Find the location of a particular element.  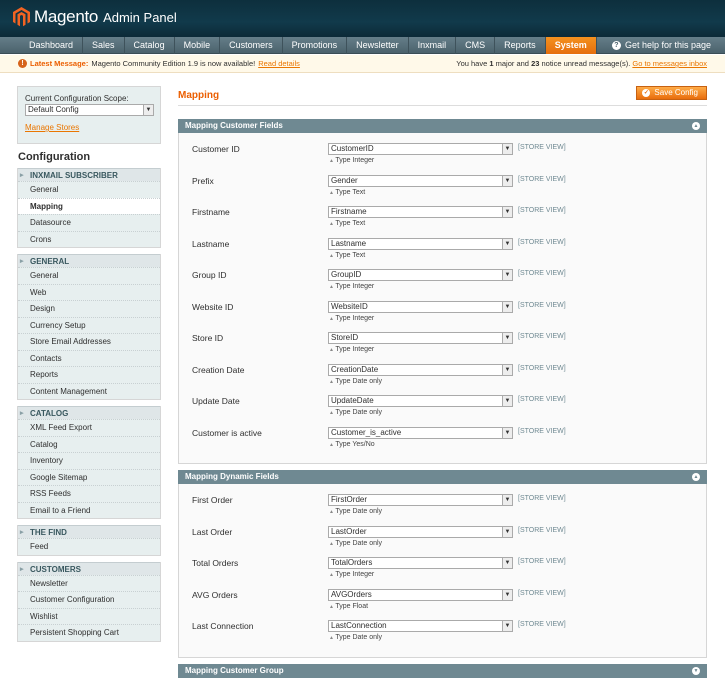

nav-item-reports: Reports is located at coordinates (520, 45).